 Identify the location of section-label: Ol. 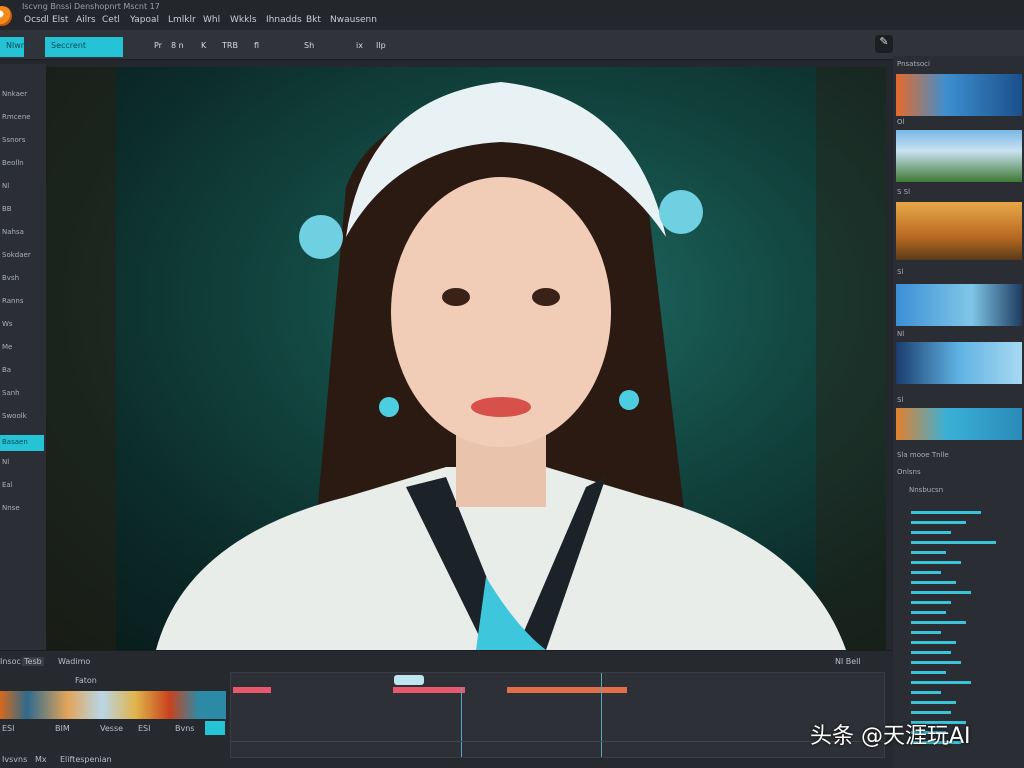
(901, 122).